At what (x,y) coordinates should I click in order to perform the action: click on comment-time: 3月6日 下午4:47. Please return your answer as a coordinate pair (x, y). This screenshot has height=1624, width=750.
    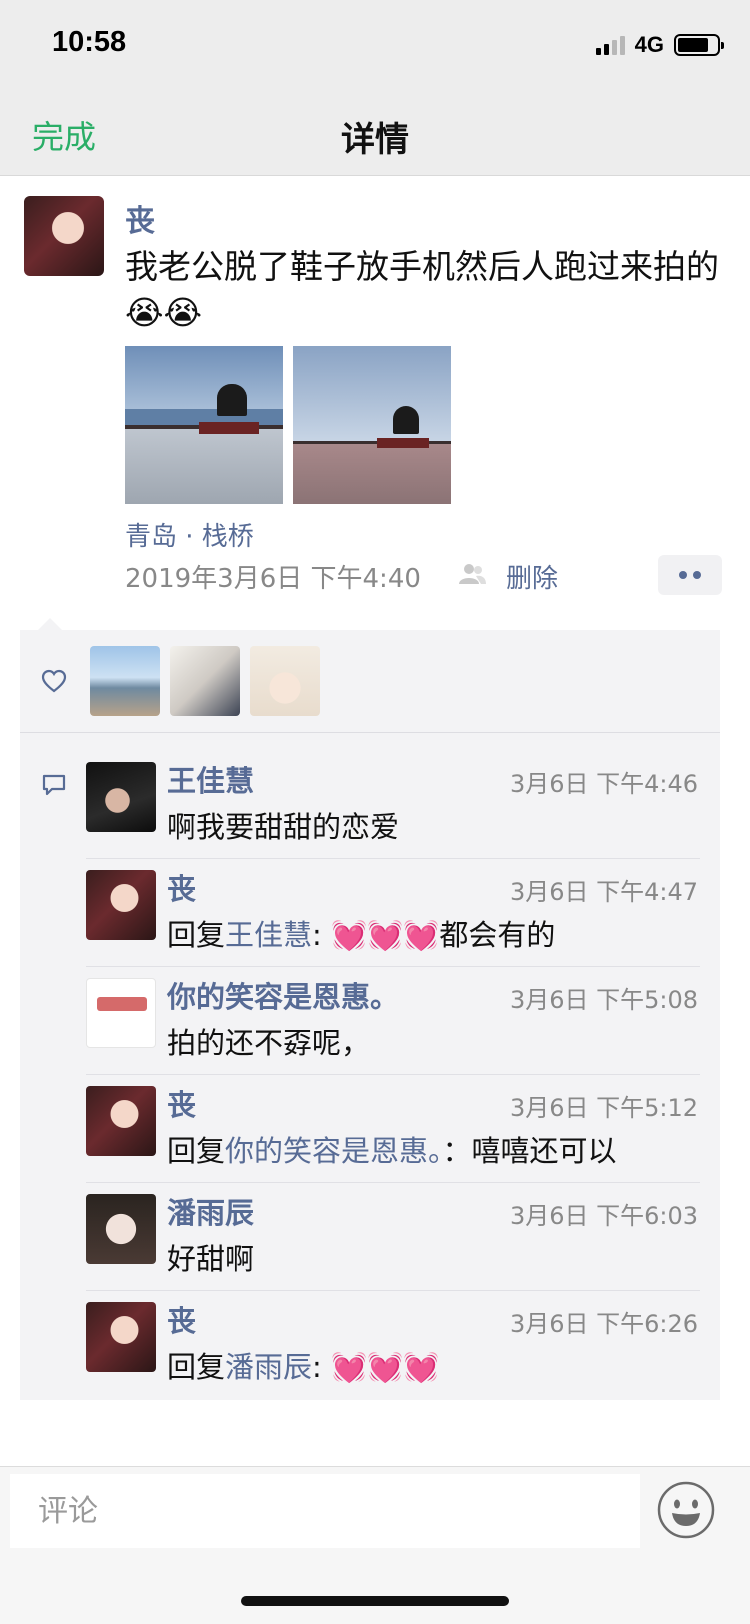
    Looking at the image, I should click on (603, 892).